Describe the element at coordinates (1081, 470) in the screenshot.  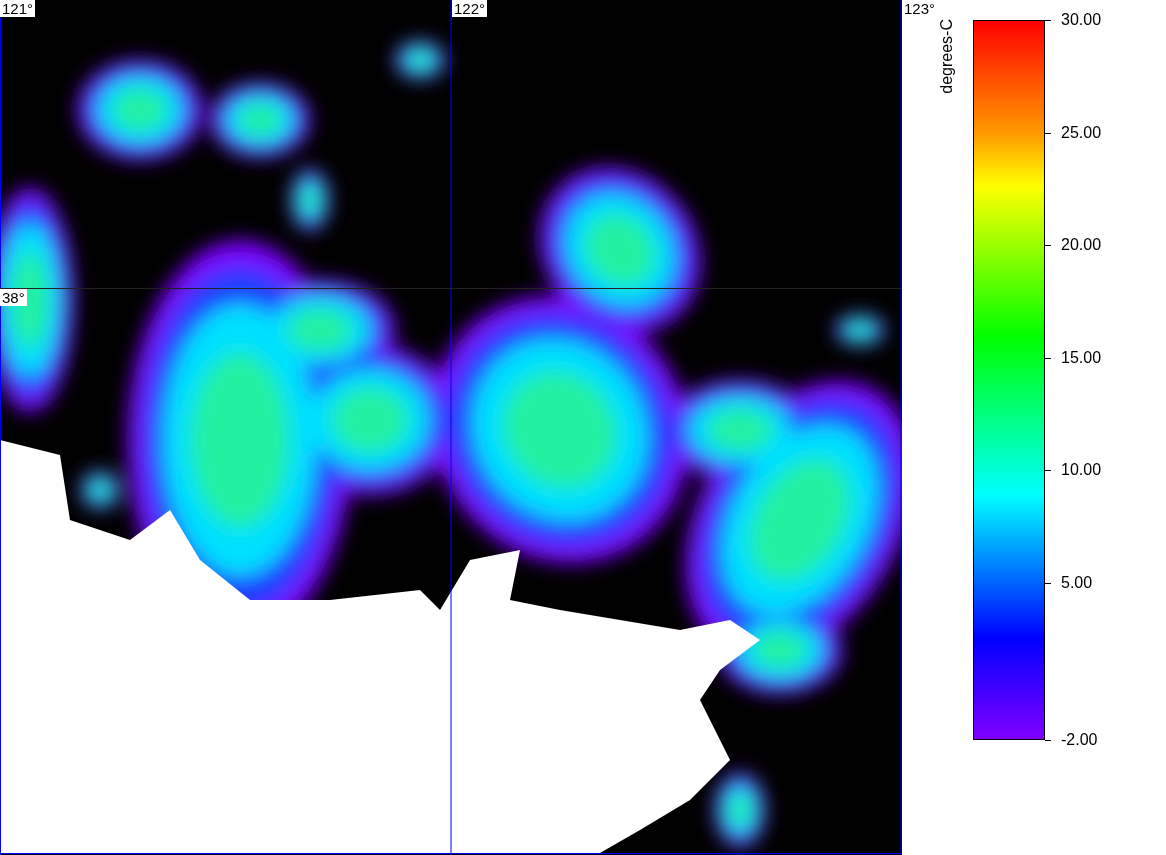
I see `scale-tick-label: 10.00` at that location.